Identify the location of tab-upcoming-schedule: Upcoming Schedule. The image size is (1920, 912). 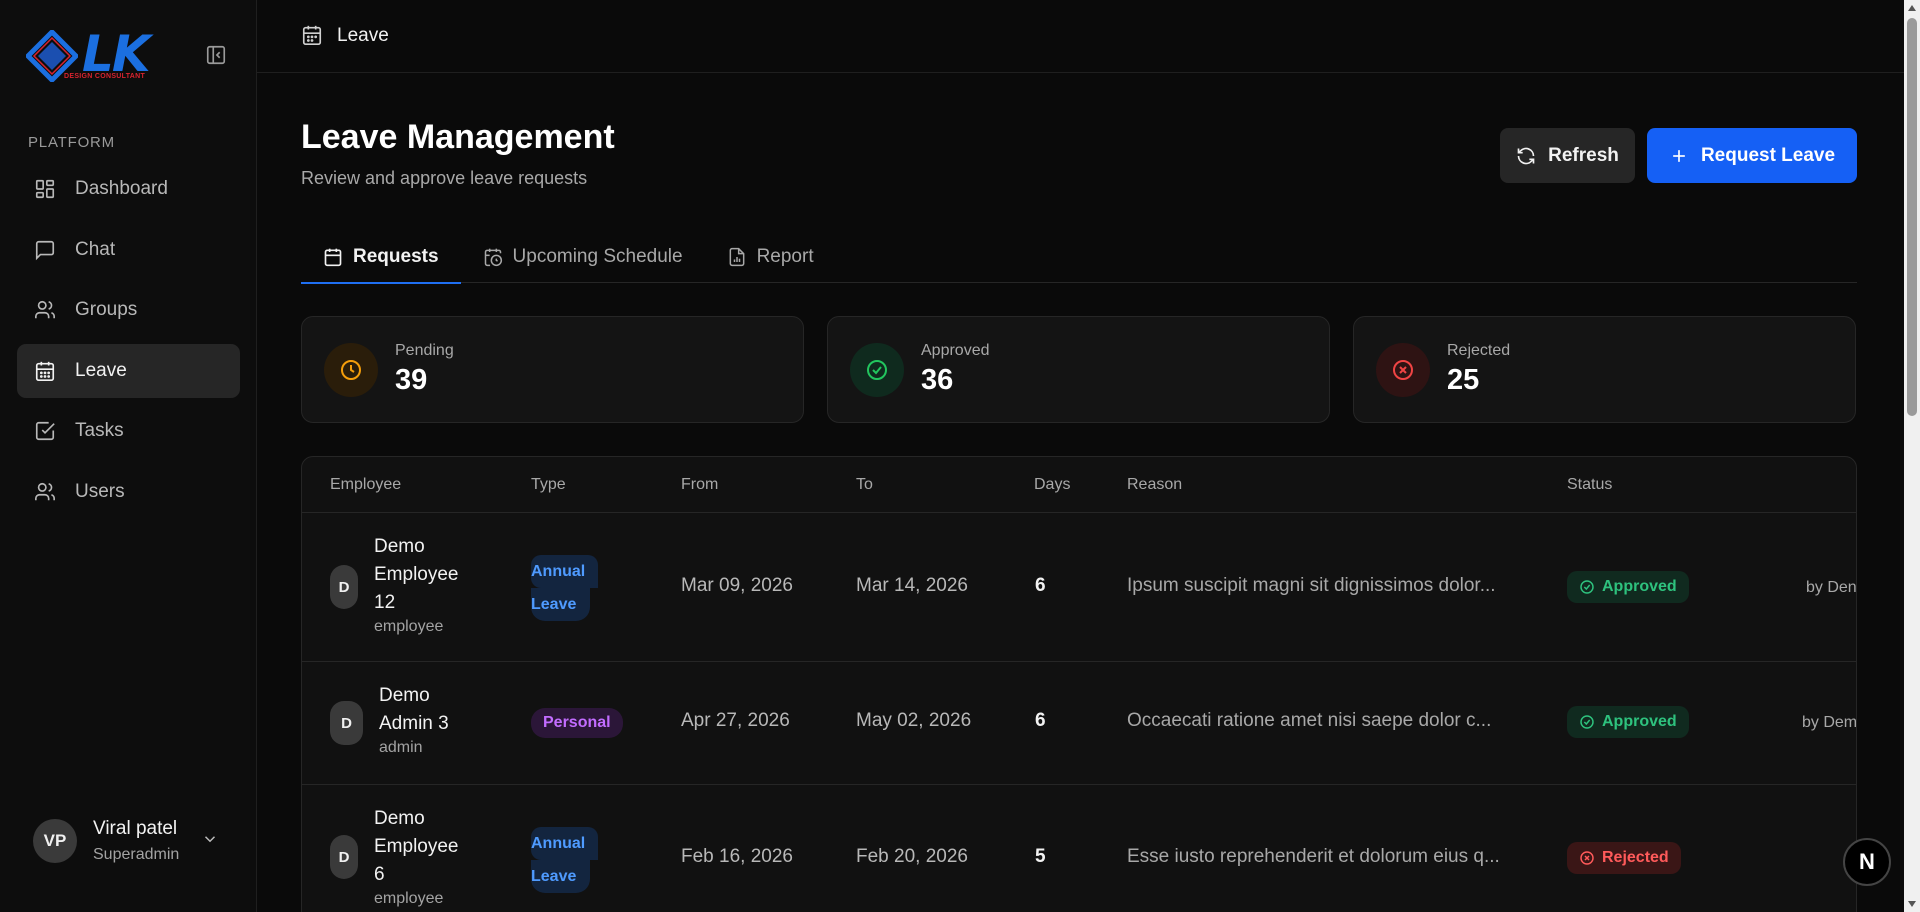
(583, 256).